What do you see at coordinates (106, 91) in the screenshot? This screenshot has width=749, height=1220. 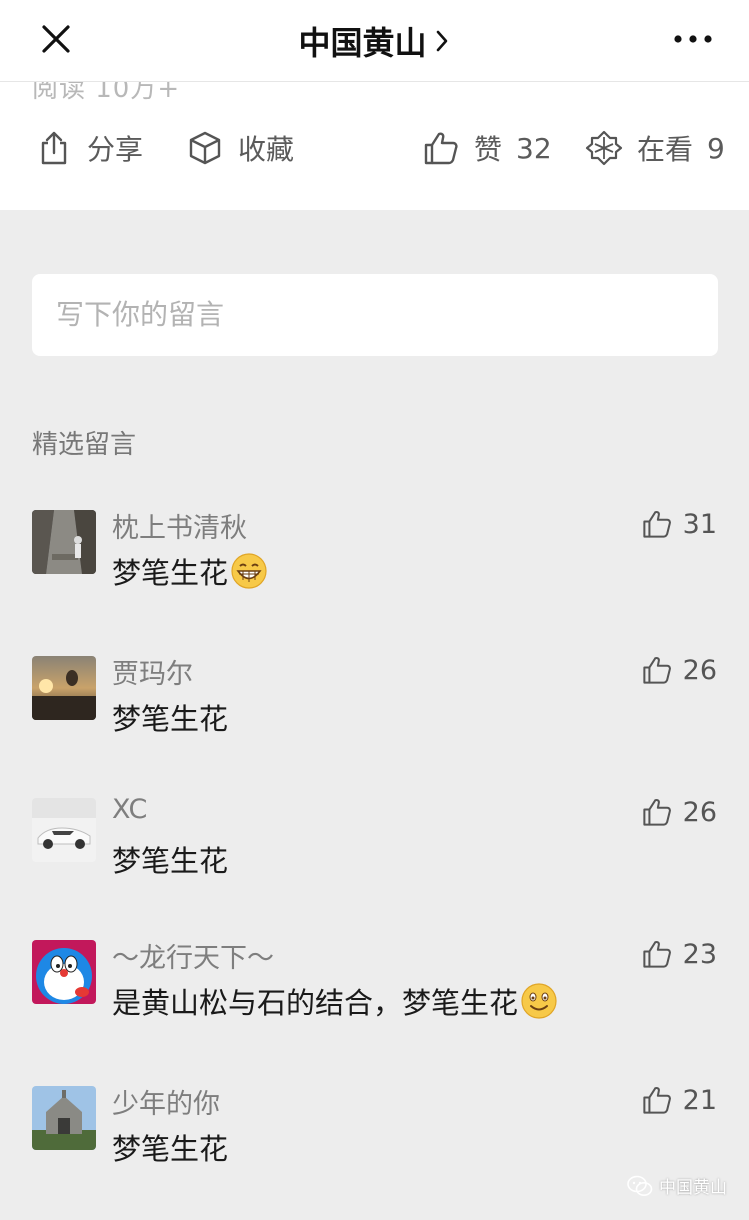 I see `read-count-text: 阅读 10万+` at bounding box center [106, 91].